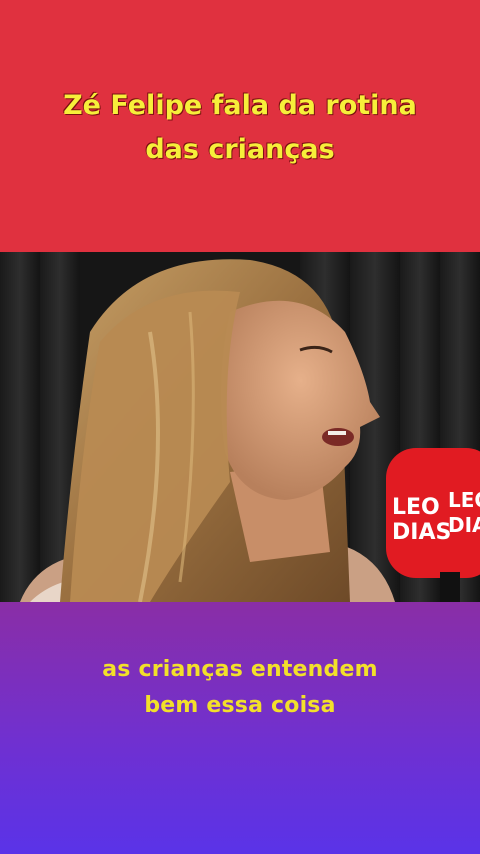  I want to click on headline: Zé Felipe fala da rotina das crianças, so click(240, 128).